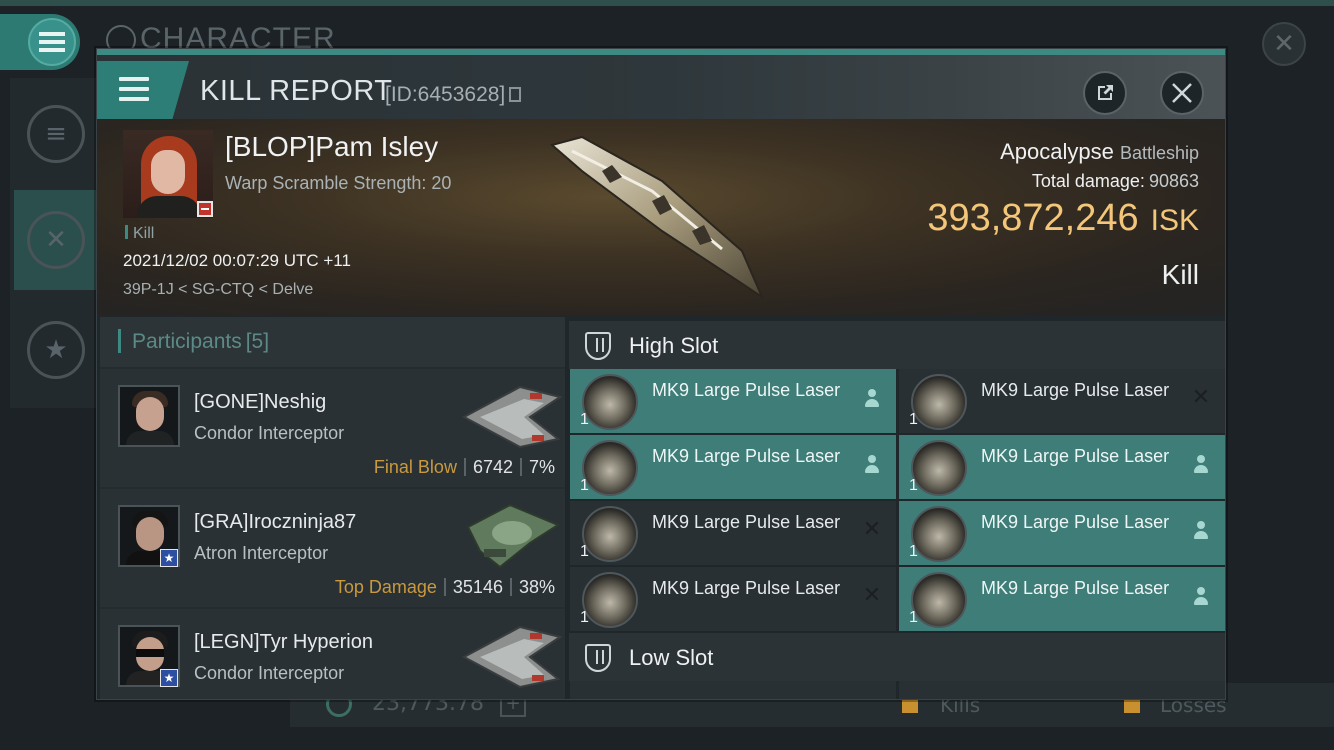 The width and height of the screenshot is (1334, 750). What do you see at coordinates (657, 217) in the screenshot?
I see `apocalypse-ship-image` at bounding box center [657, 217].